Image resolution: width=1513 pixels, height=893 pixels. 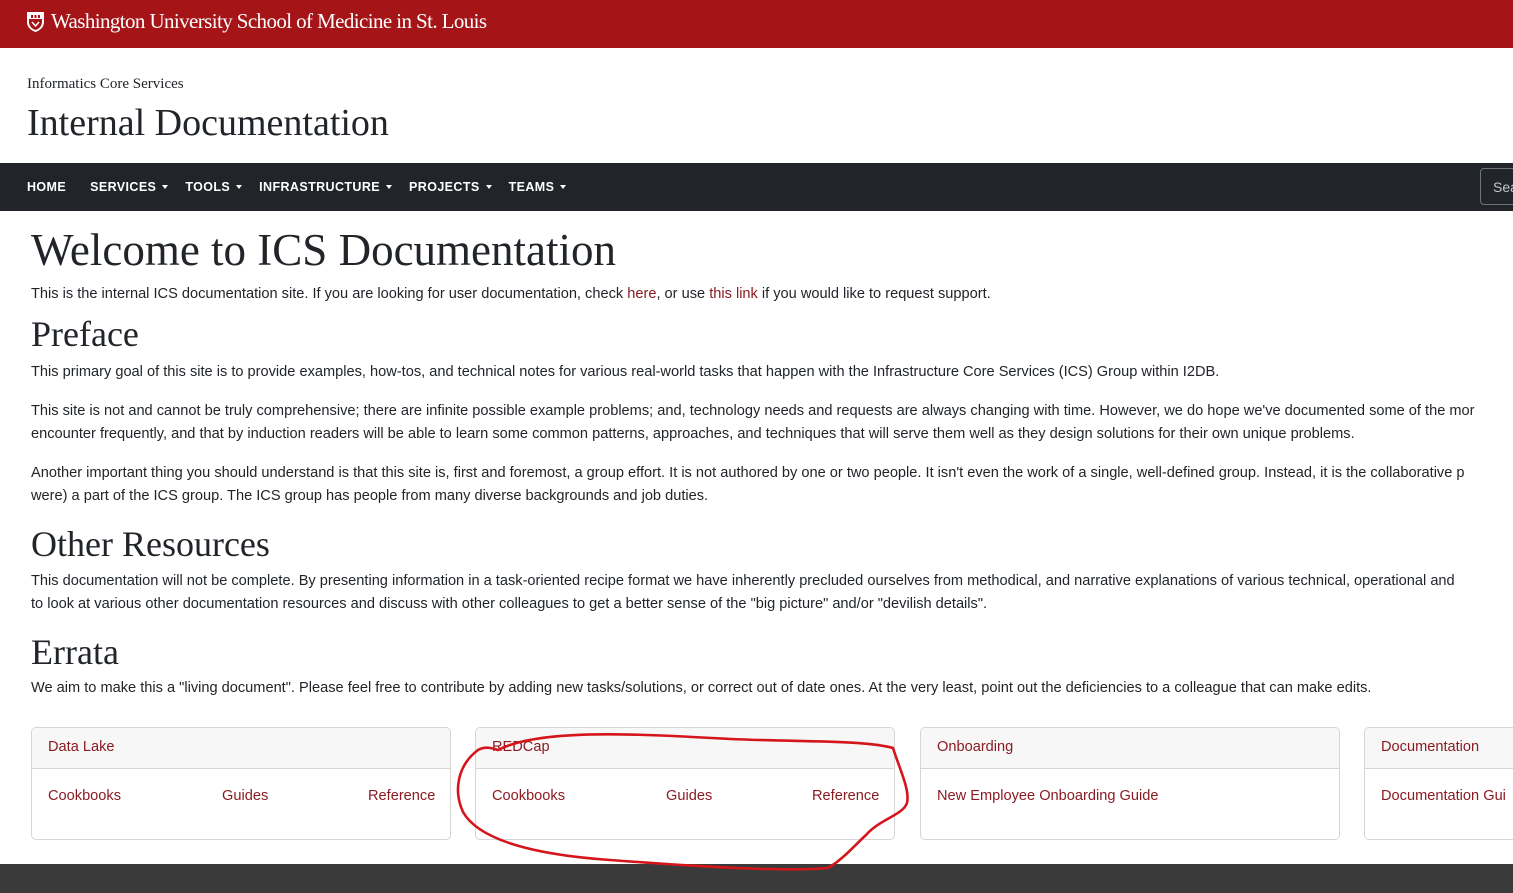 I want to click on card-redcap: REDCap Cookbooks Guides Reference, so click(x=685, y=783).